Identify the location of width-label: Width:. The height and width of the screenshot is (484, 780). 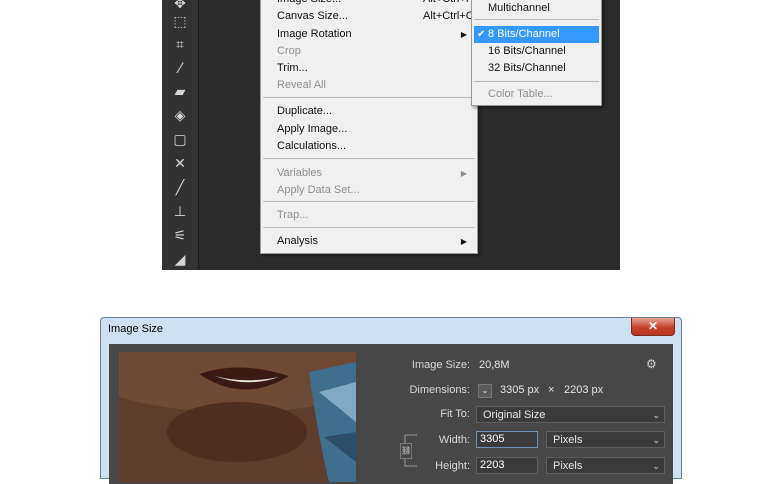
(454, 440).